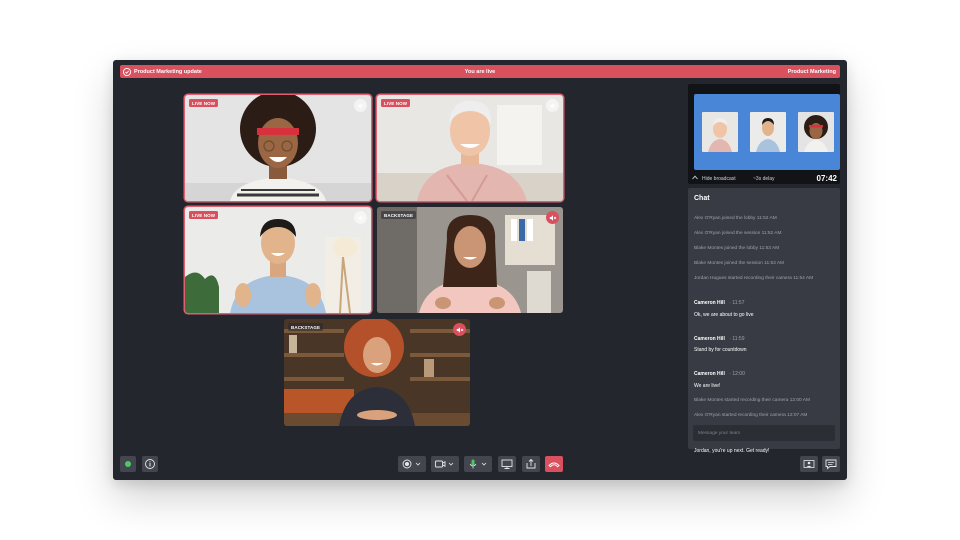 The height and width of the screenshot is (540, 960). I want to click on chat-input: Message your team, so click(764, 433).